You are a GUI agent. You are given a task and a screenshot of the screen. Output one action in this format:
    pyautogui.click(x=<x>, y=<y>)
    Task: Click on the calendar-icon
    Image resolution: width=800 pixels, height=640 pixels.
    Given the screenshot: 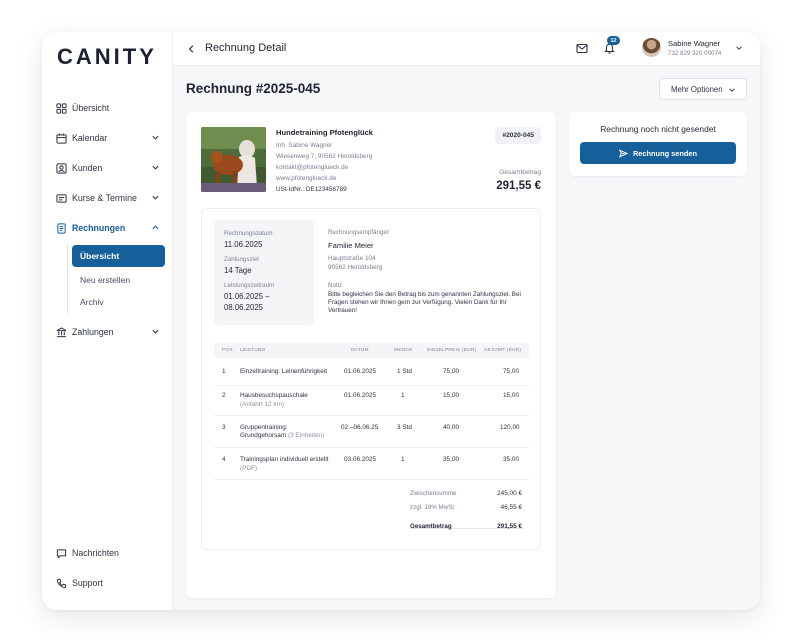 What is the action you would take?
    pyautogui.click(x=61, y=138)
    